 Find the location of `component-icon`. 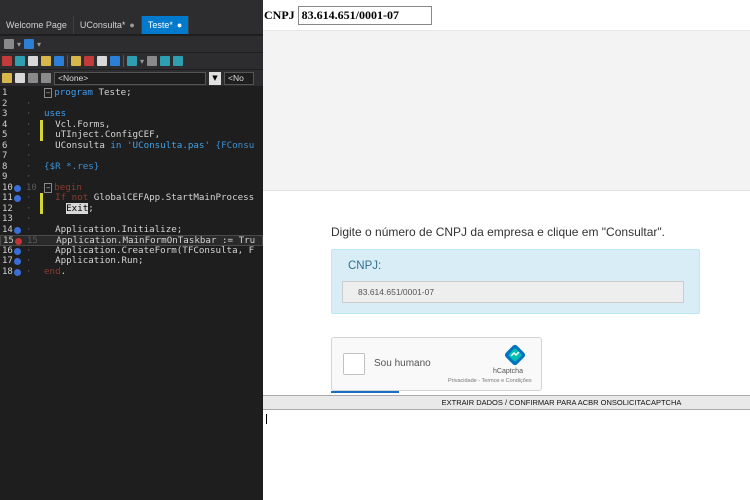

component-icon is located at coordinates (7, 78).